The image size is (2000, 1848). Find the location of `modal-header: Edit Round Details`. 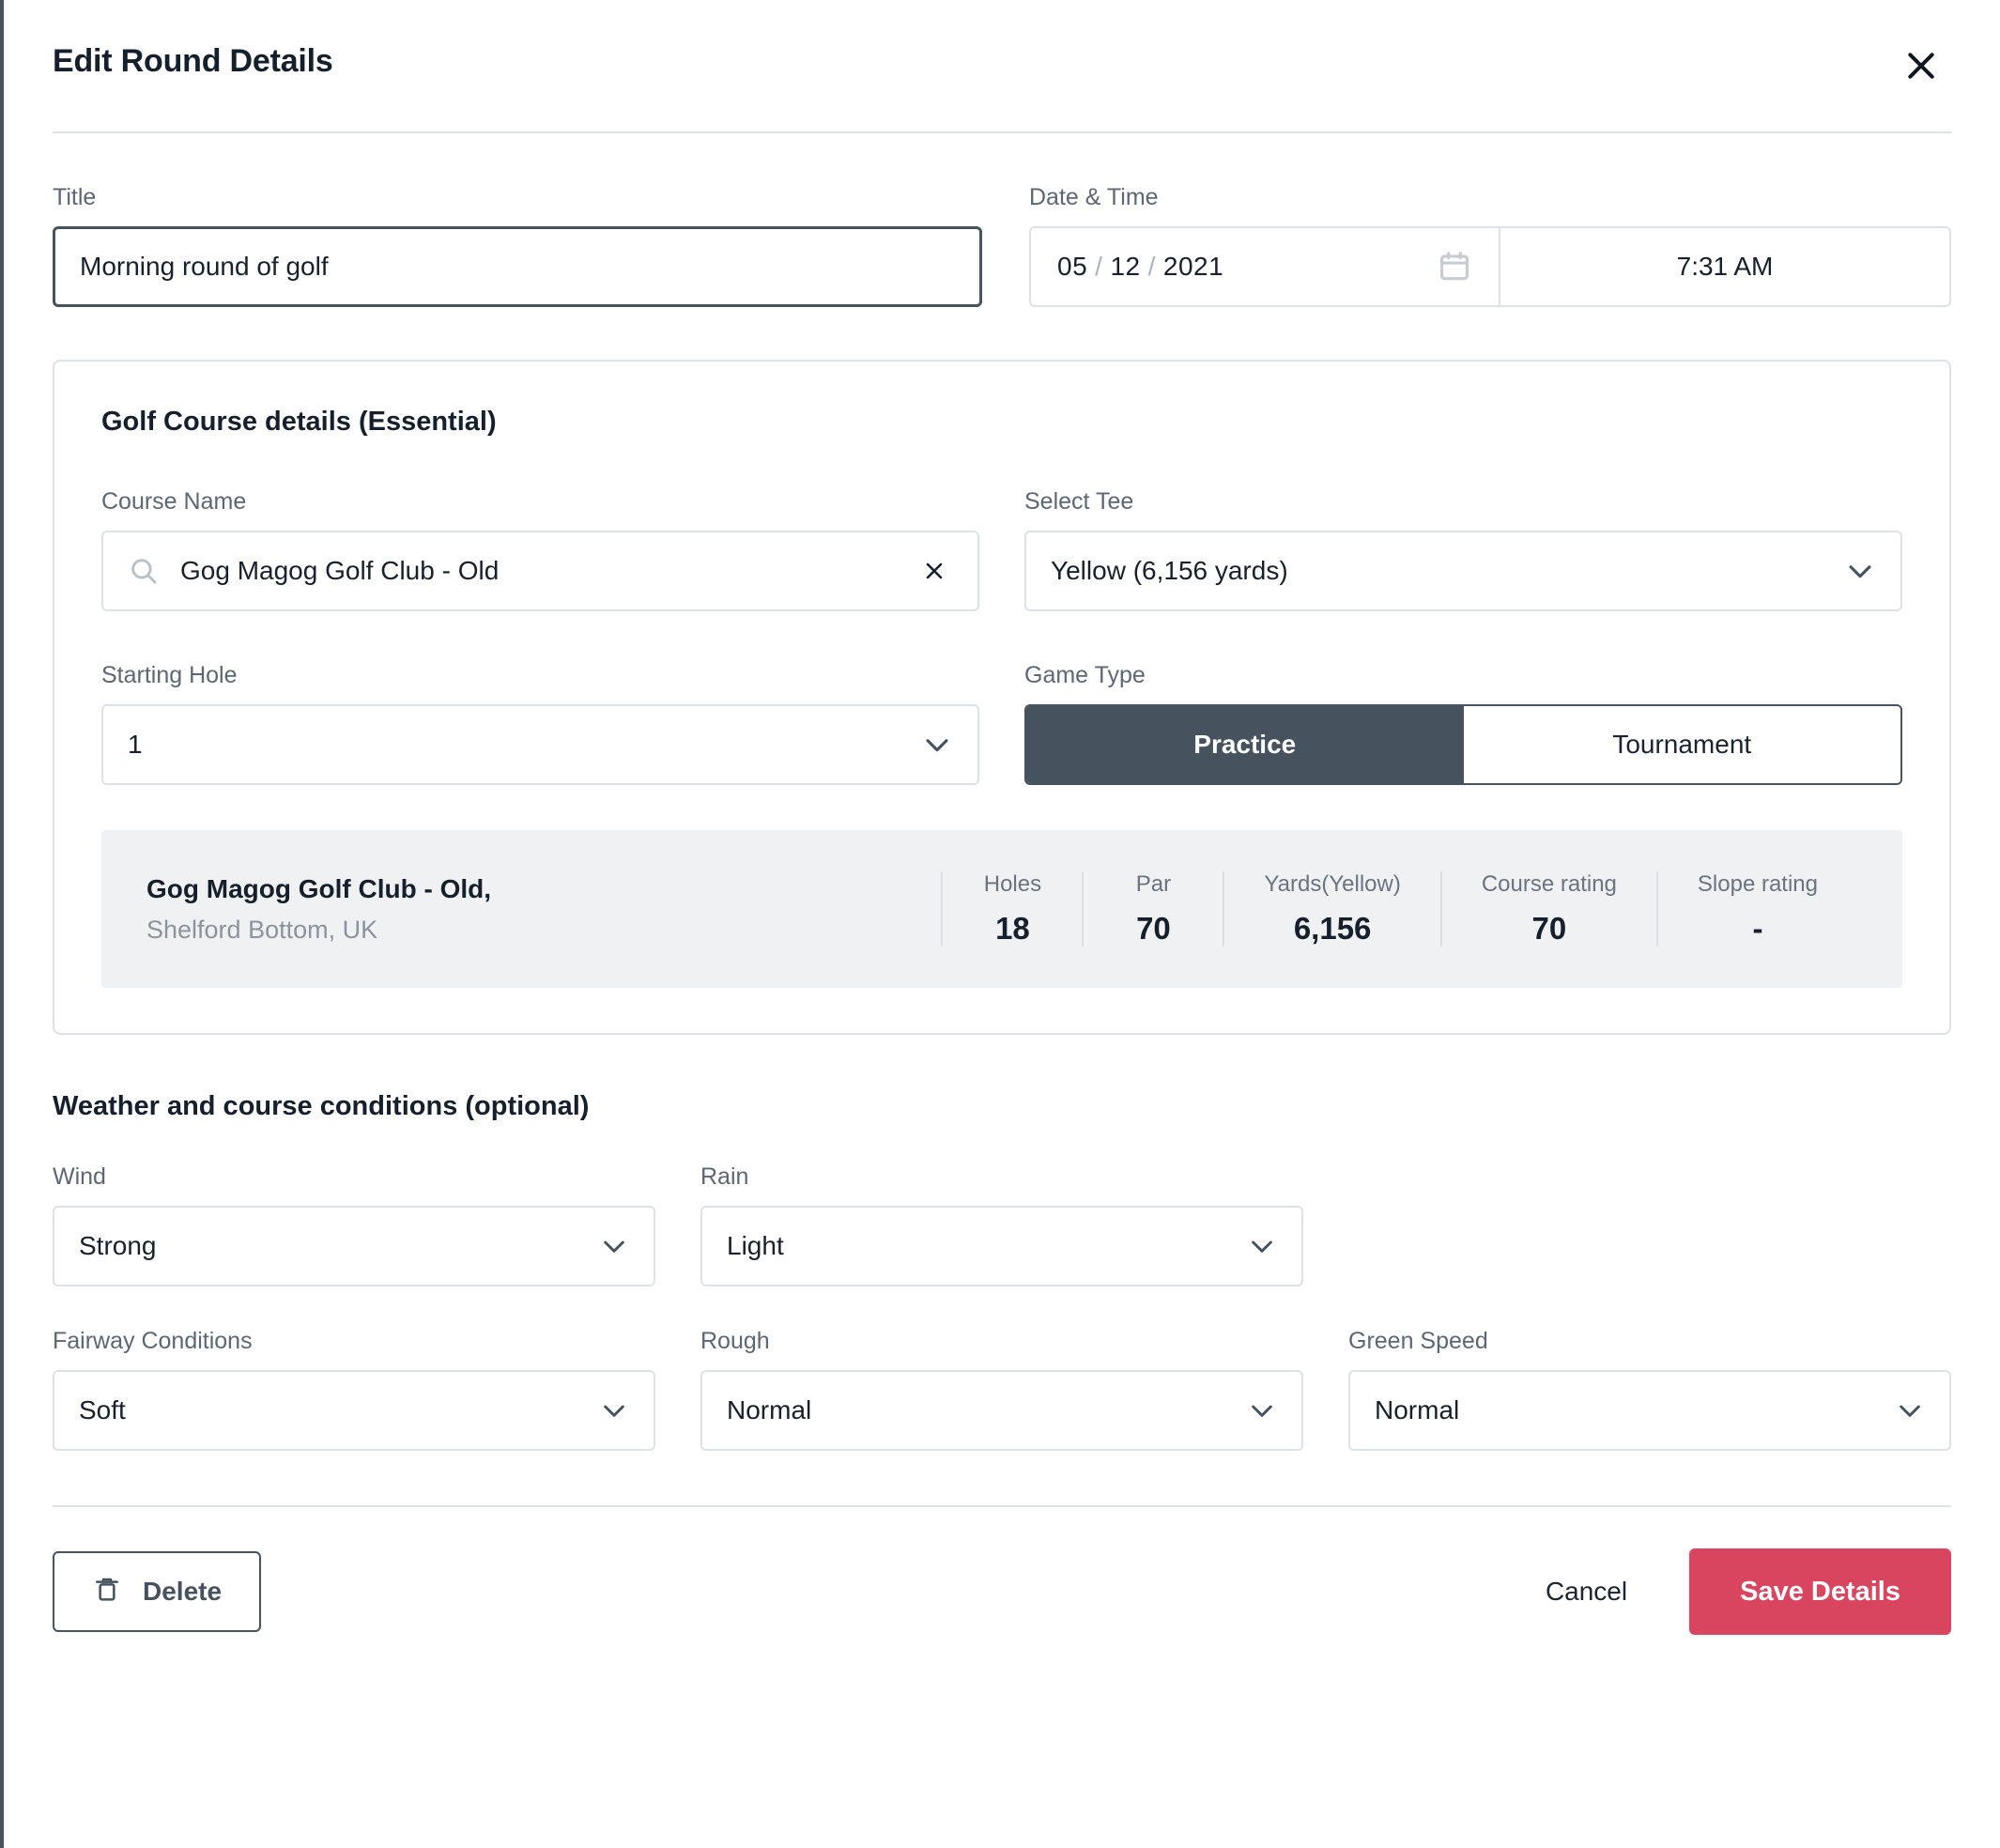

modal-header: Edit Round Details is located at coordinates (1002, 46).